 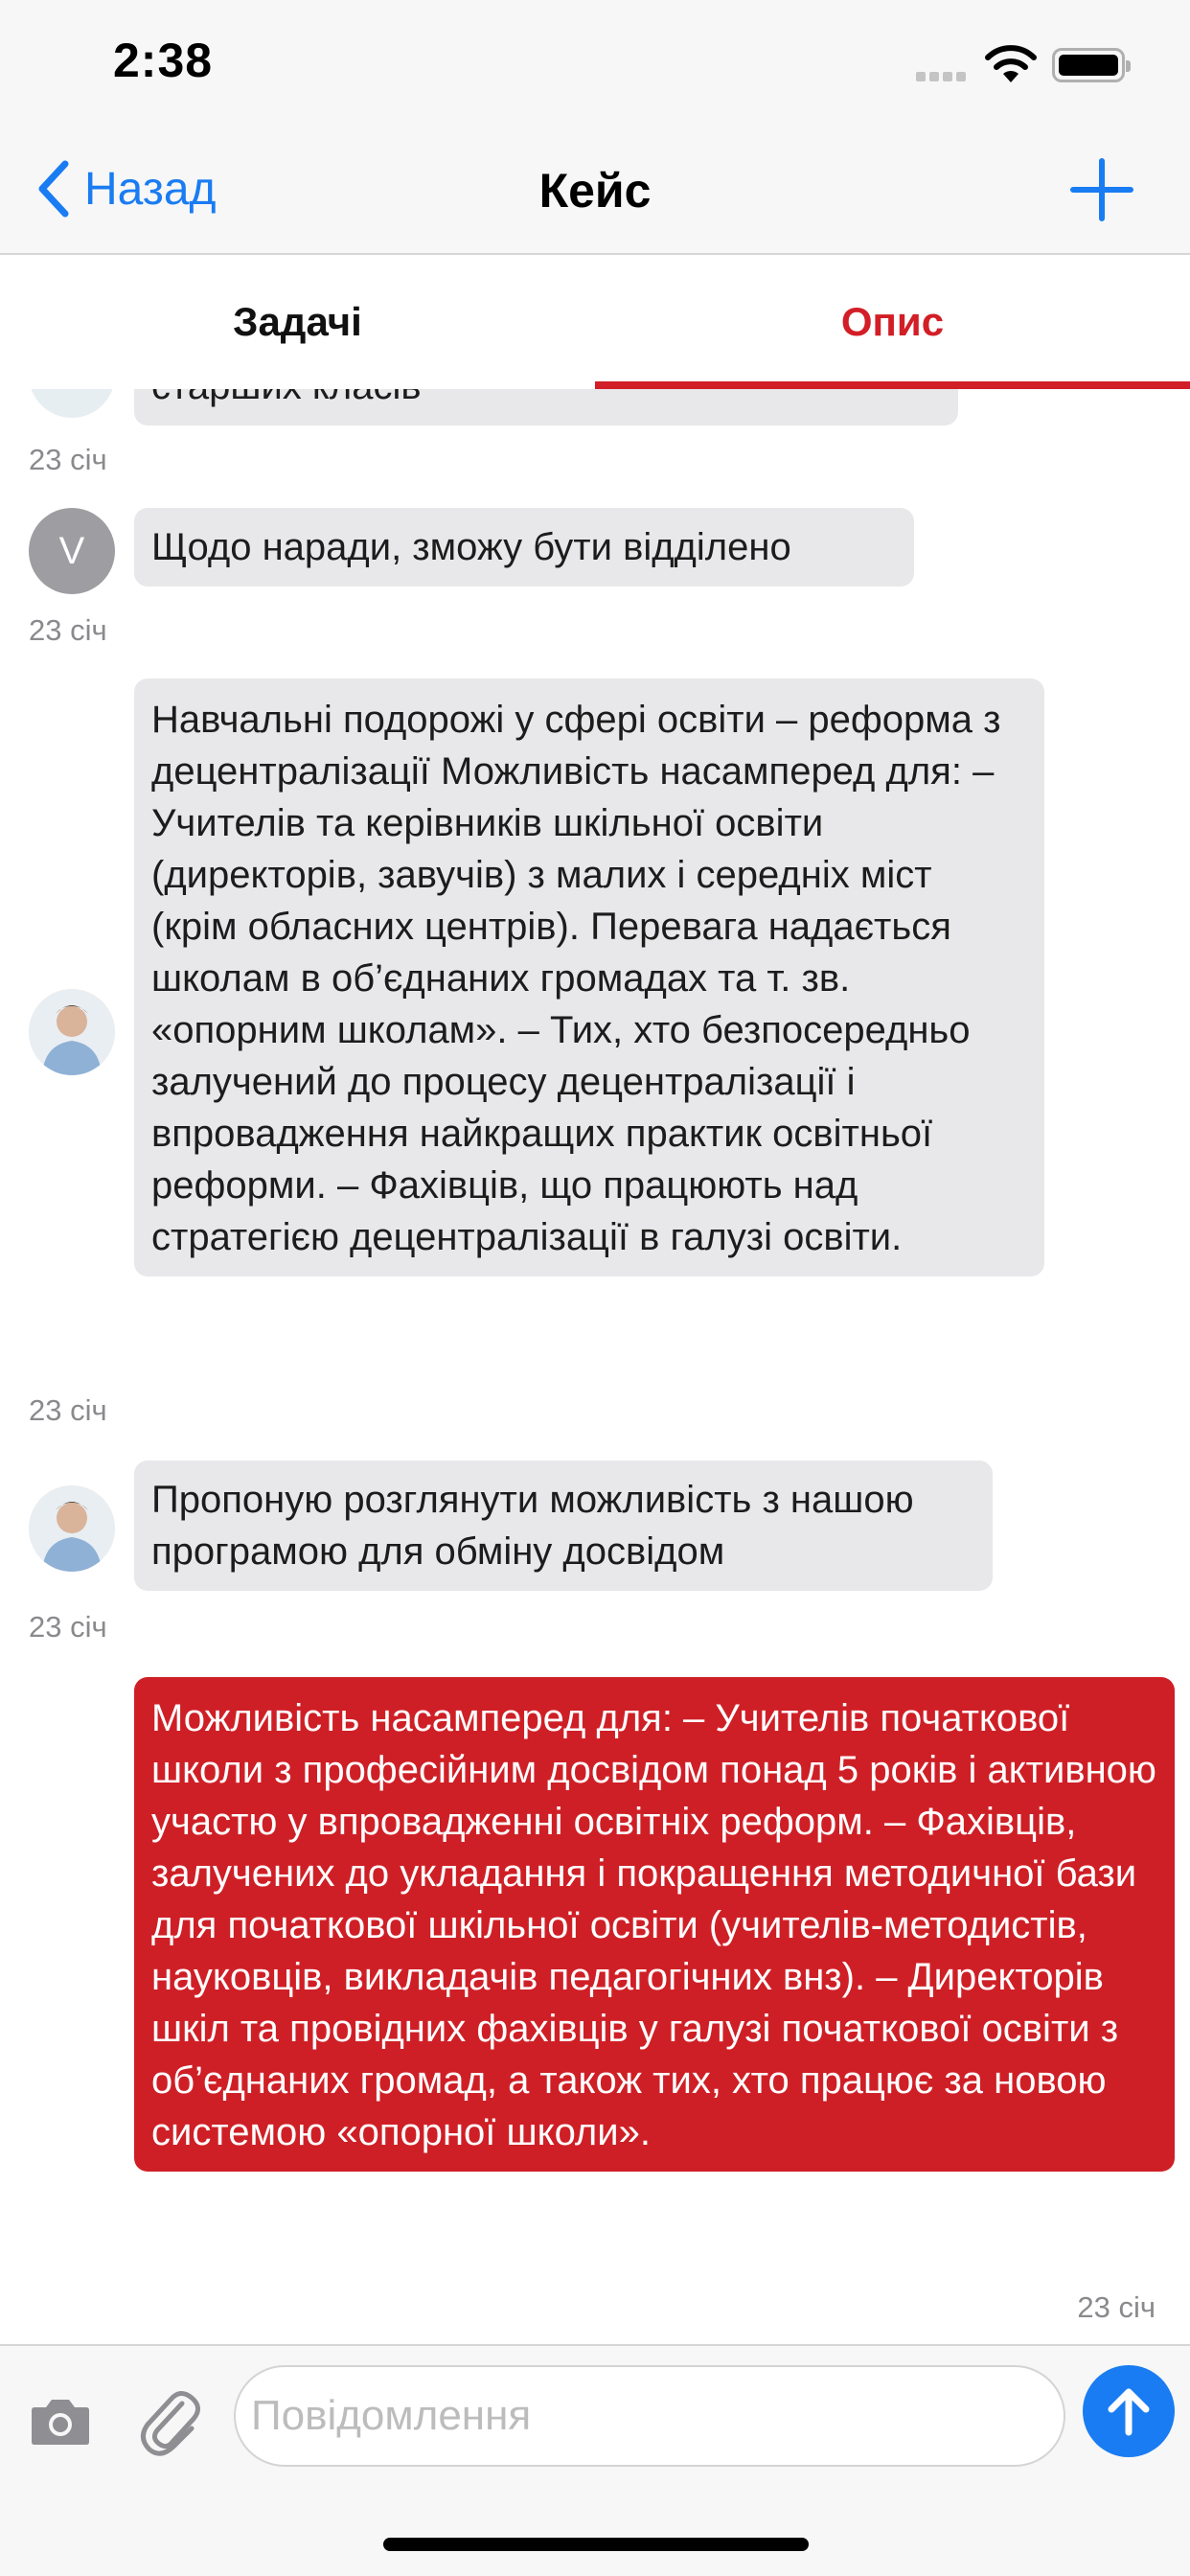 I want to click on message-text: старших класів, so click(x=287, y=398).